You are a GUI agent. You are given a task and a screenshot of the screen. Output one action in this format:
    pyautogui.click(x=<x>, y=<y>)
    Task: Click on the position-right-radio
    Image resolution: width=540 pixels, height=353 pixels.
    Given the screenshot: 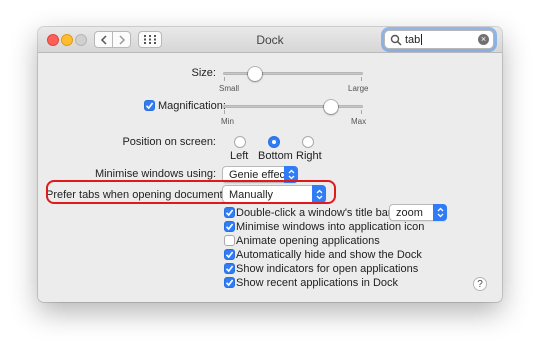 What is the action you would take?
    pyautogui.click(x=308, y=142)
    